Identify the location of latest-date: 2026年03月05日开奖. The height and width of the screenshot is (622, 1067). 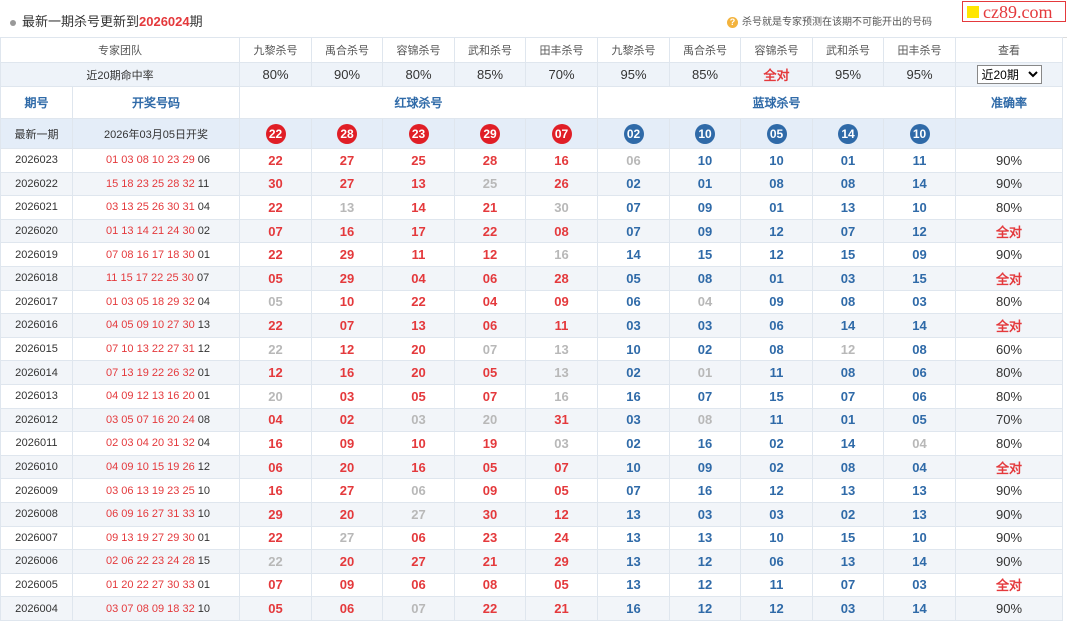
(156, 133).